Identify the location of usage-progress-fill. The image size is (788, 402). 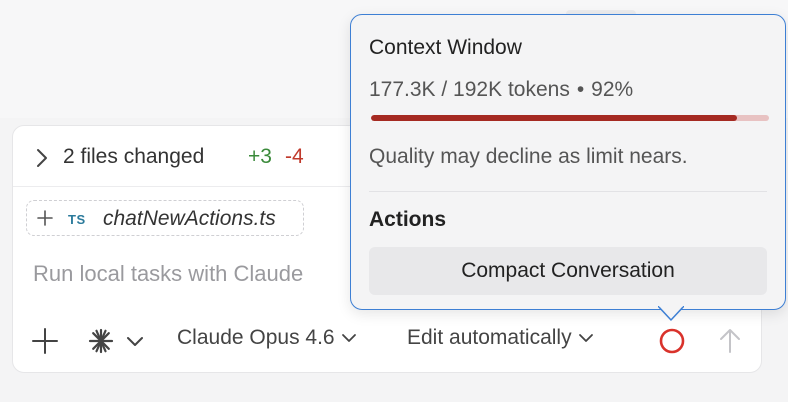
(554, 118).